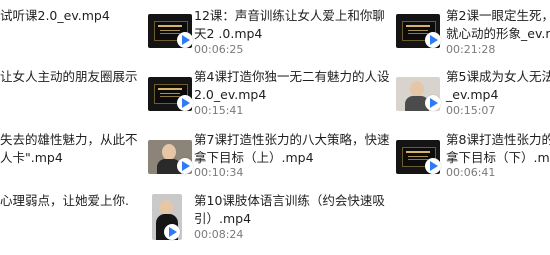 The width and height of the screenshot is (550, 255). Describe the element at coordinates (64, 200) in the screenshot. I see `file-title: 心理弱点，让她爱上你.` at that location.